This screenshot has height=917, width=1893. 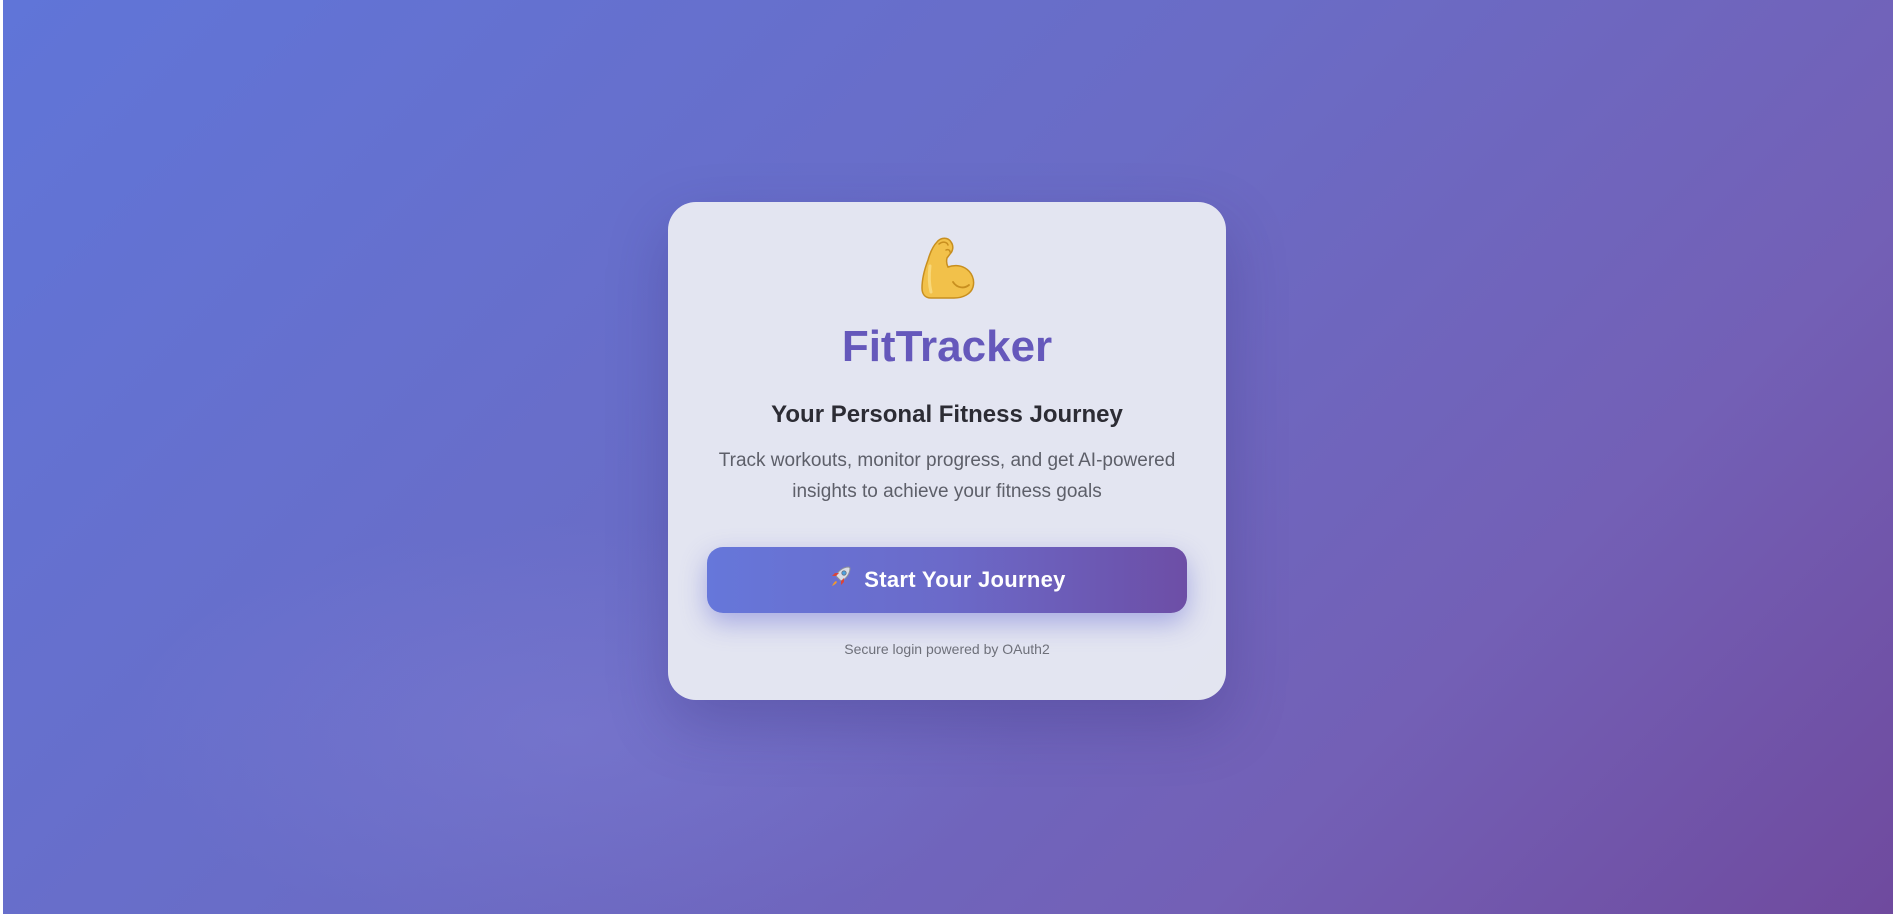 I want to click on start-journey-button: Start Your Journey, so click(x=947, y=580).